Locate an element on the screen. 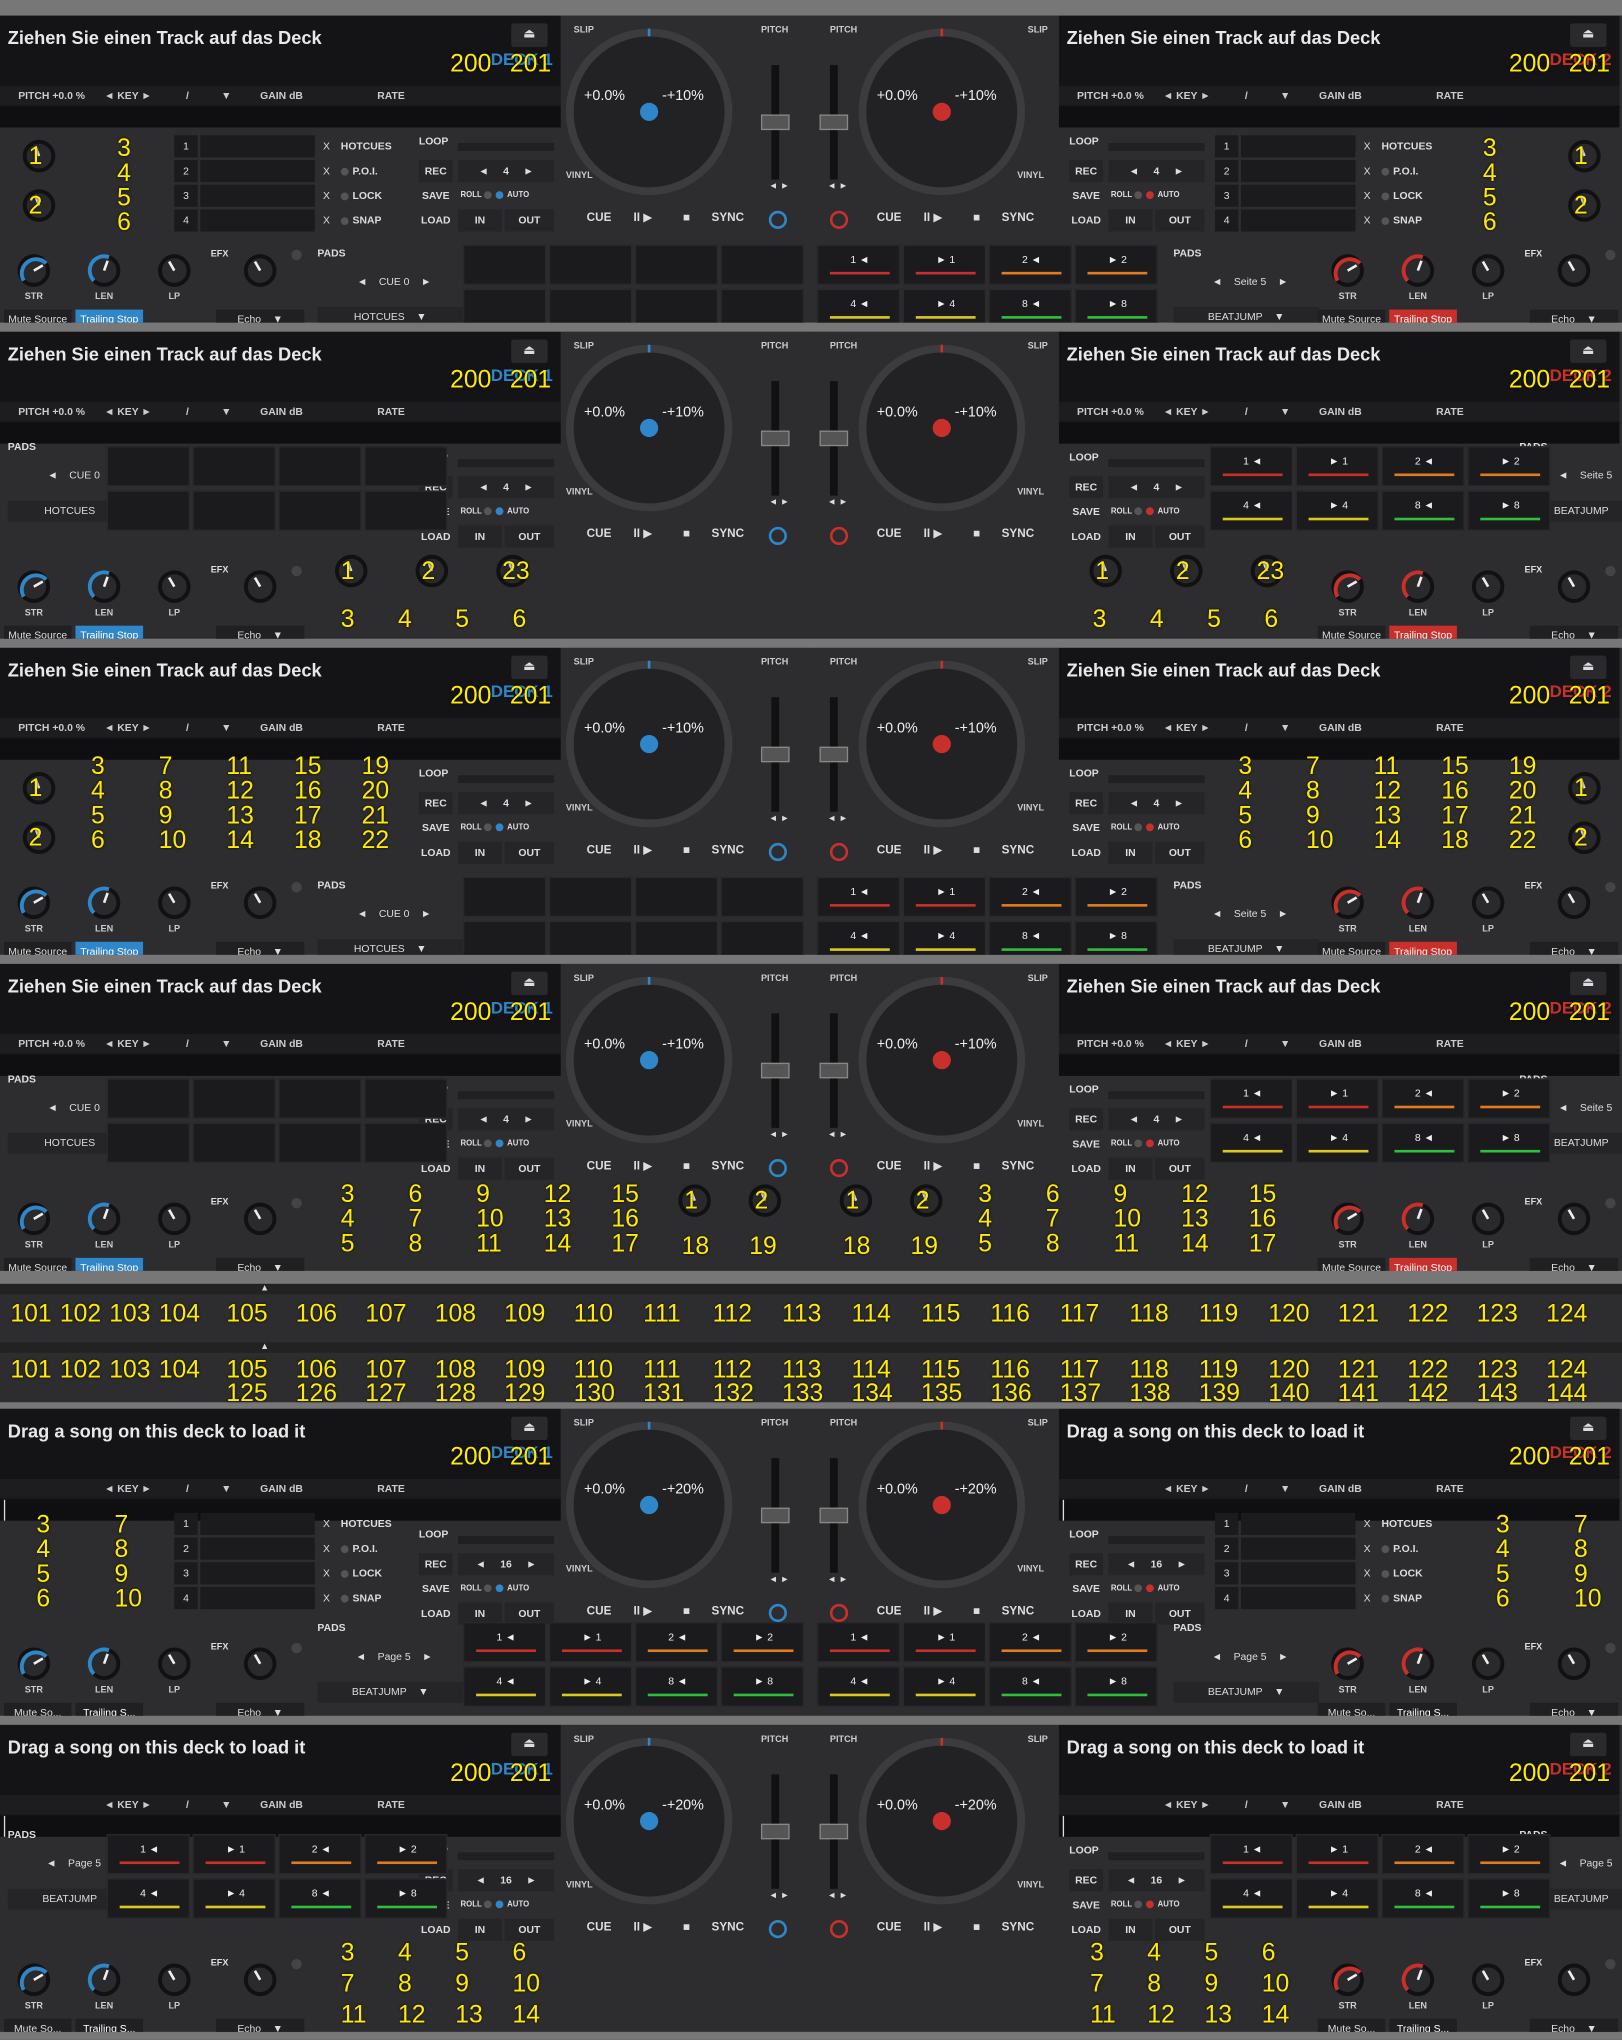 This screenshot has height=2040, width=1622. performance-pad: 1 ◄ is located at coordinates (858, 1642).